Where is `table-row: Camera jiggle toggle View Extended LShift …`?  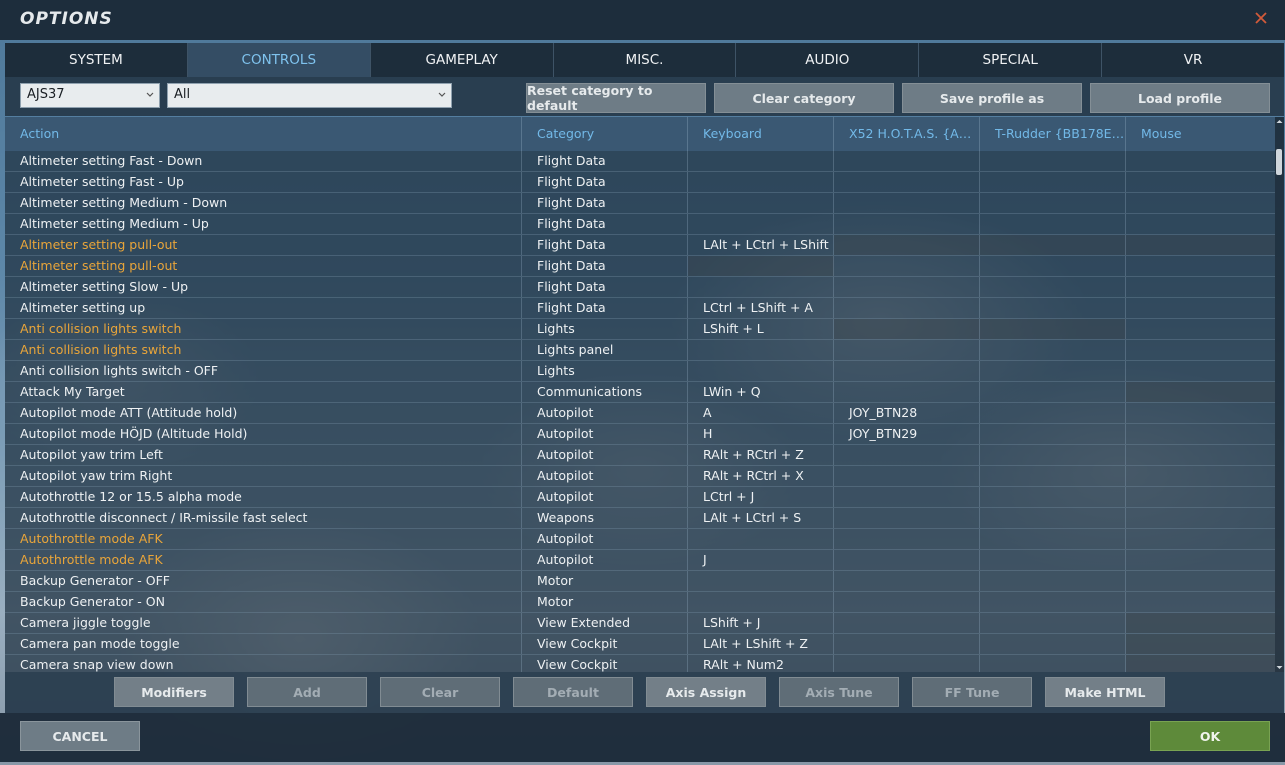 table-row: Camera jiggle toggle View Extended LShift … is located at coordinates (640, 623).